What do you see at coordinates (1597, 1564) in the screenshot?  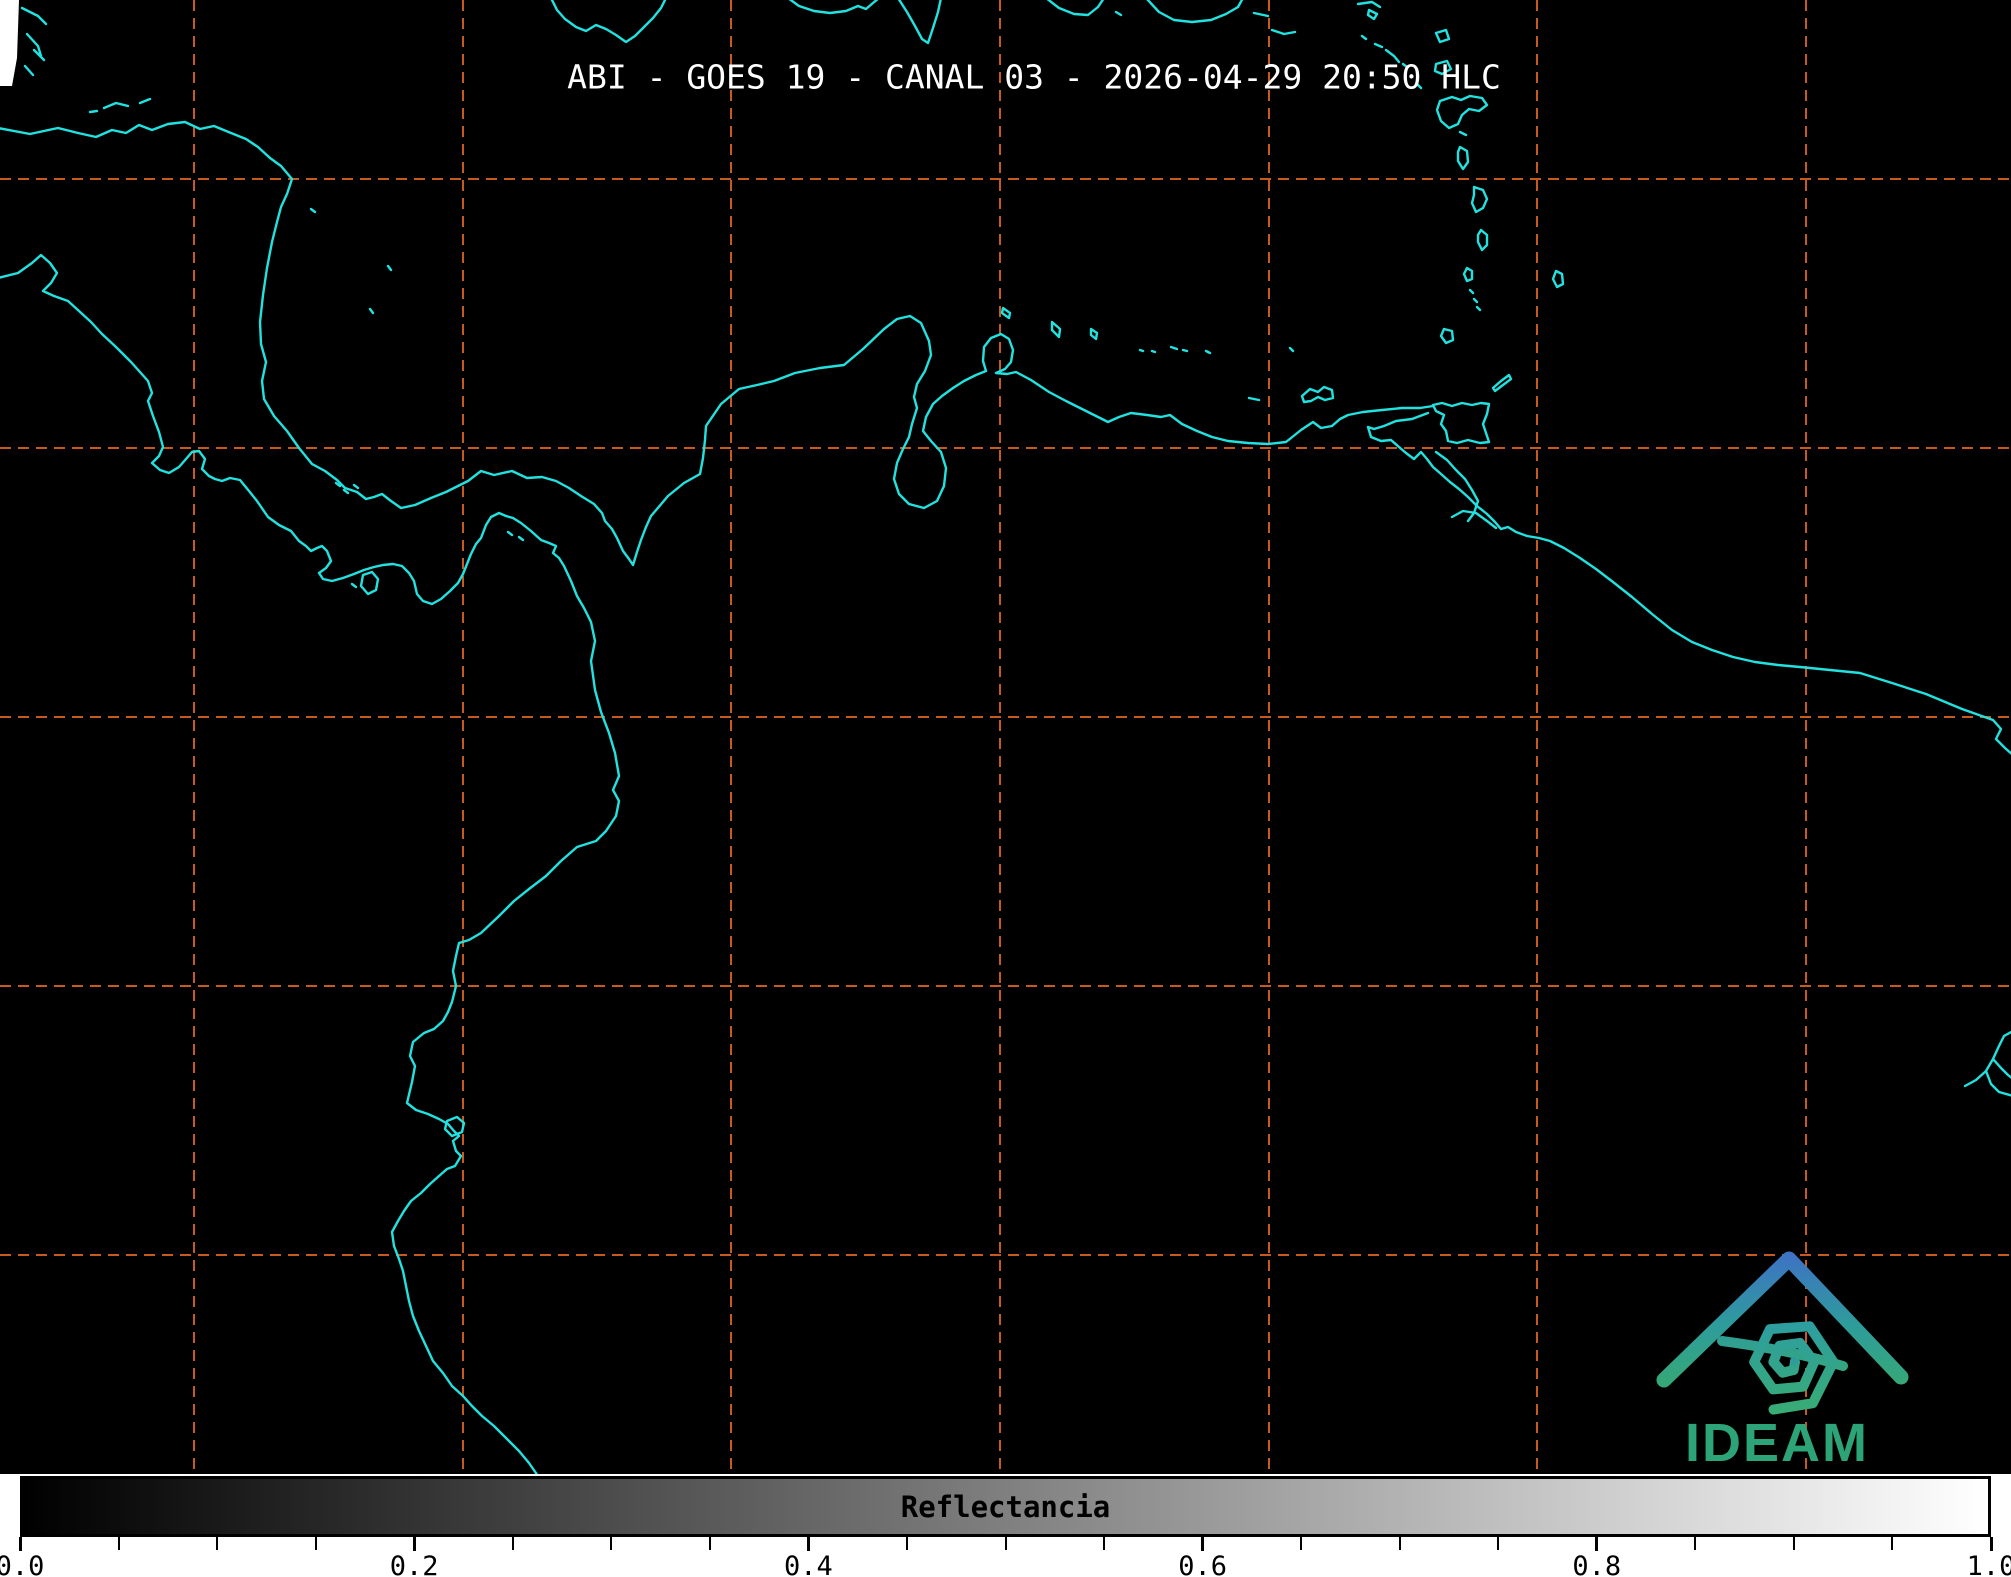 I see `colorbar-tick-label: 0.8` at bounding box center [1597, 1564].